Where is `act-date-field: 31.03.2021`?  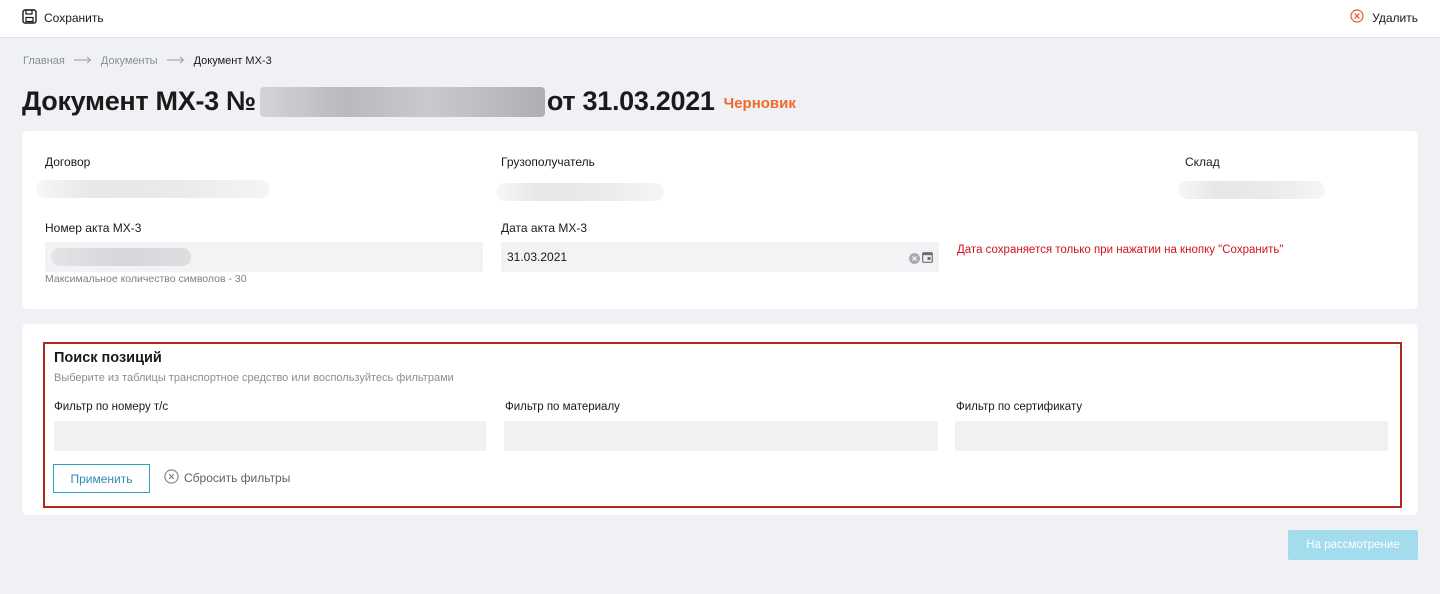 act-date-field: 31.03.2021 is located at coordinates (720, 257).